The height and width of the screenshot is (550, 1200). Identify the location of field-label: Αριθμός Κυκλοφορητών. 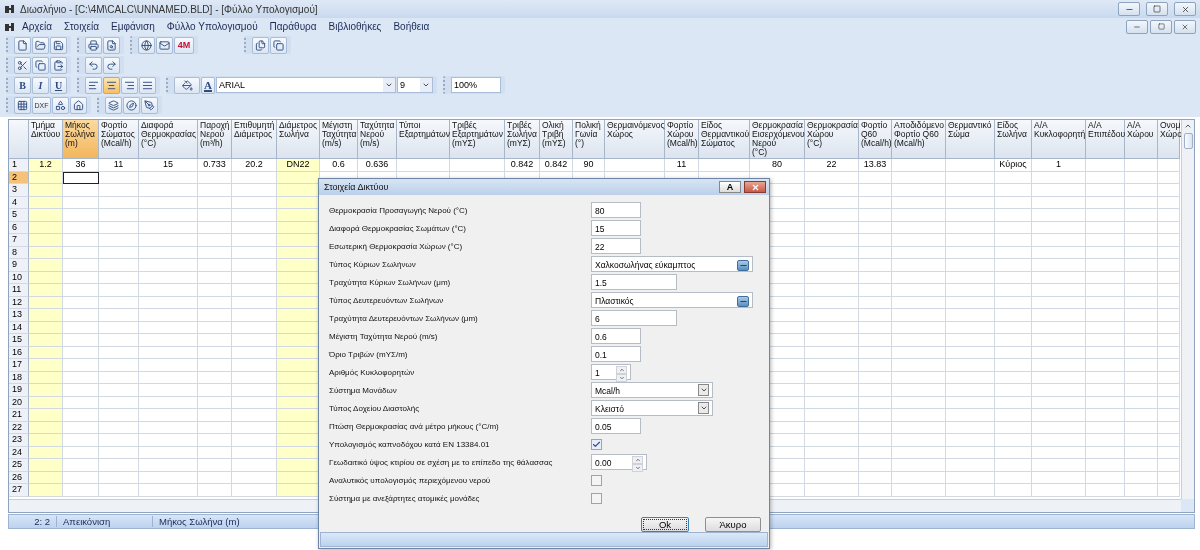
(372, 372).